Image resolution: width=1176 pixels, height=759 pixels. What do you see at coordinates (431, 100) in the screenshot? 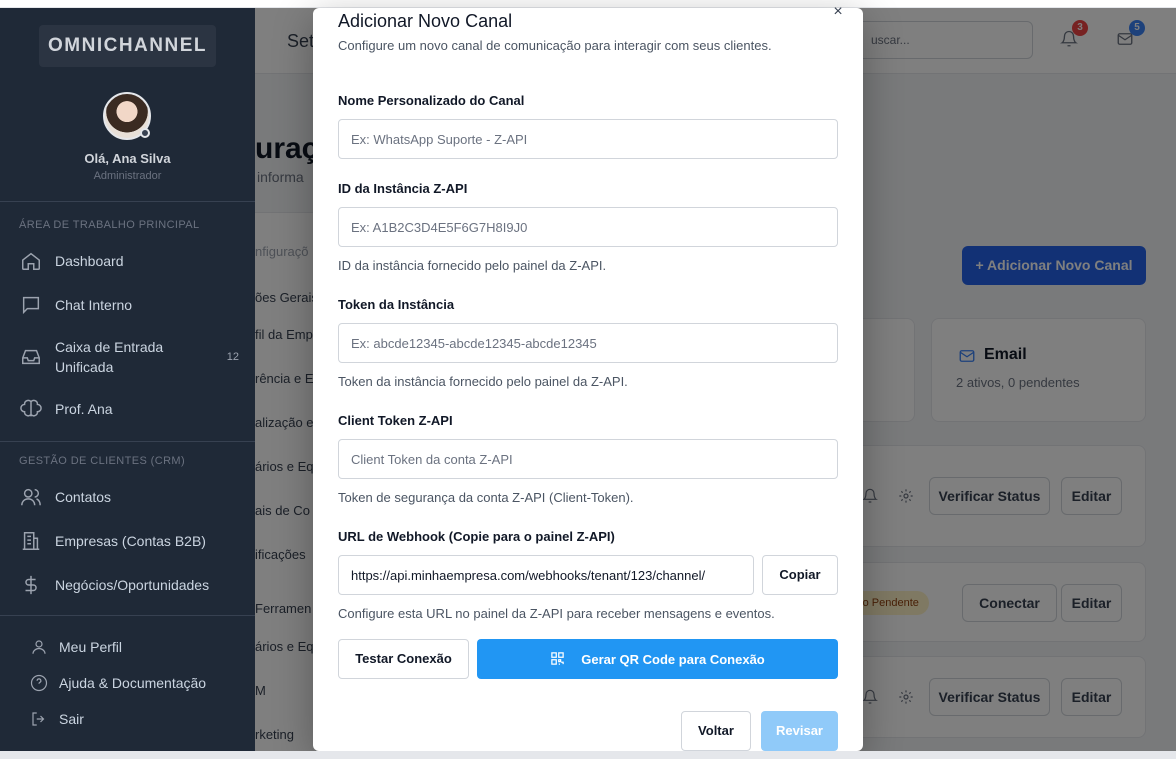
I see `channel-name-label: Nome Personalizado do Canal` at bounding box center [431, 100].